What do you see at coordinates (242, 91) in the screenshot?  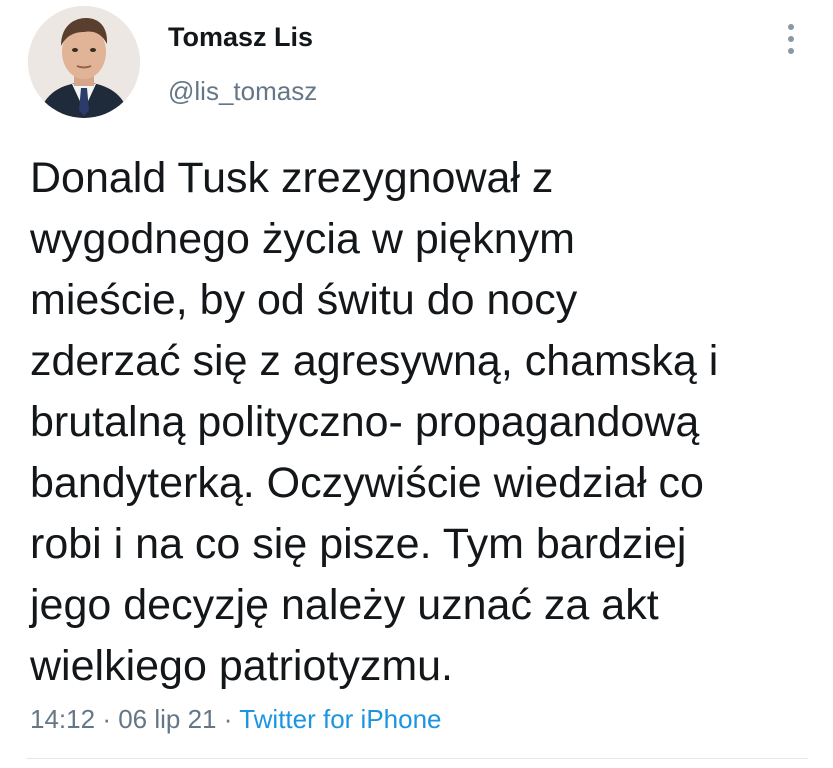 I see `author-handle: @lis_tomasz` at bounding box center [242, 91].